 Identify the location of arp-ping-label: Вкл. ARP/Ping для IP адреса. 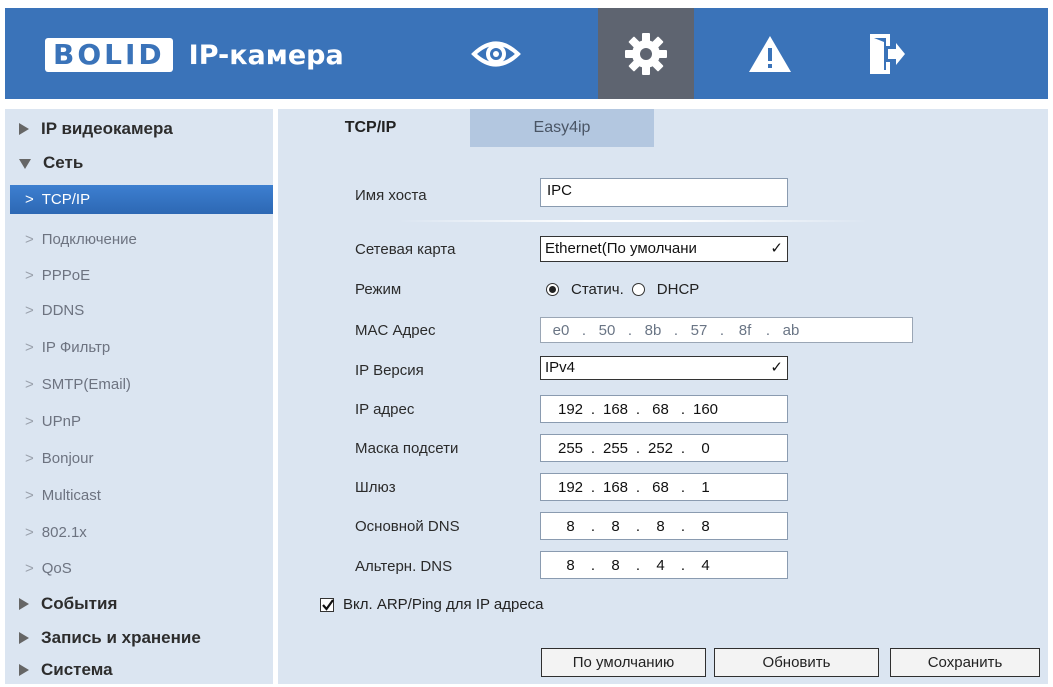
(443, 604).